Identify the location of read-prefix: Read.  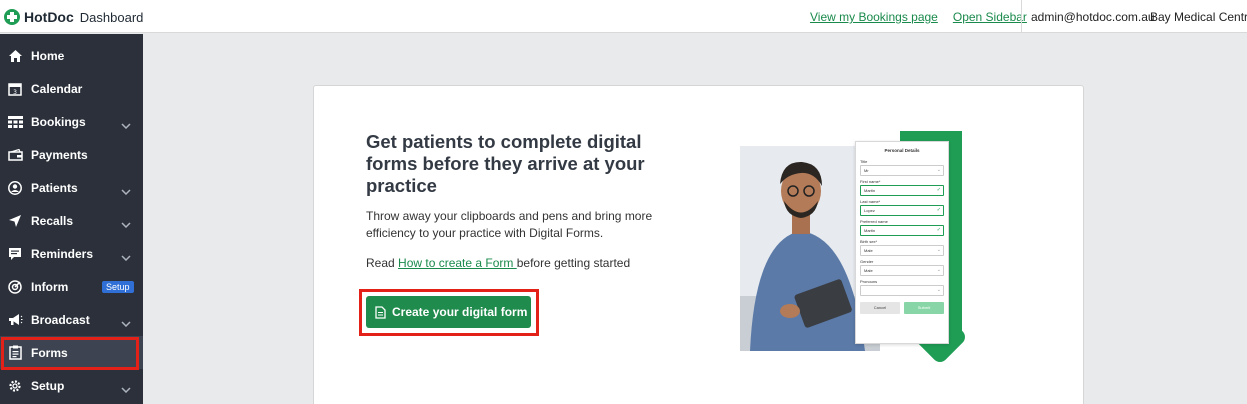
(382, 263).